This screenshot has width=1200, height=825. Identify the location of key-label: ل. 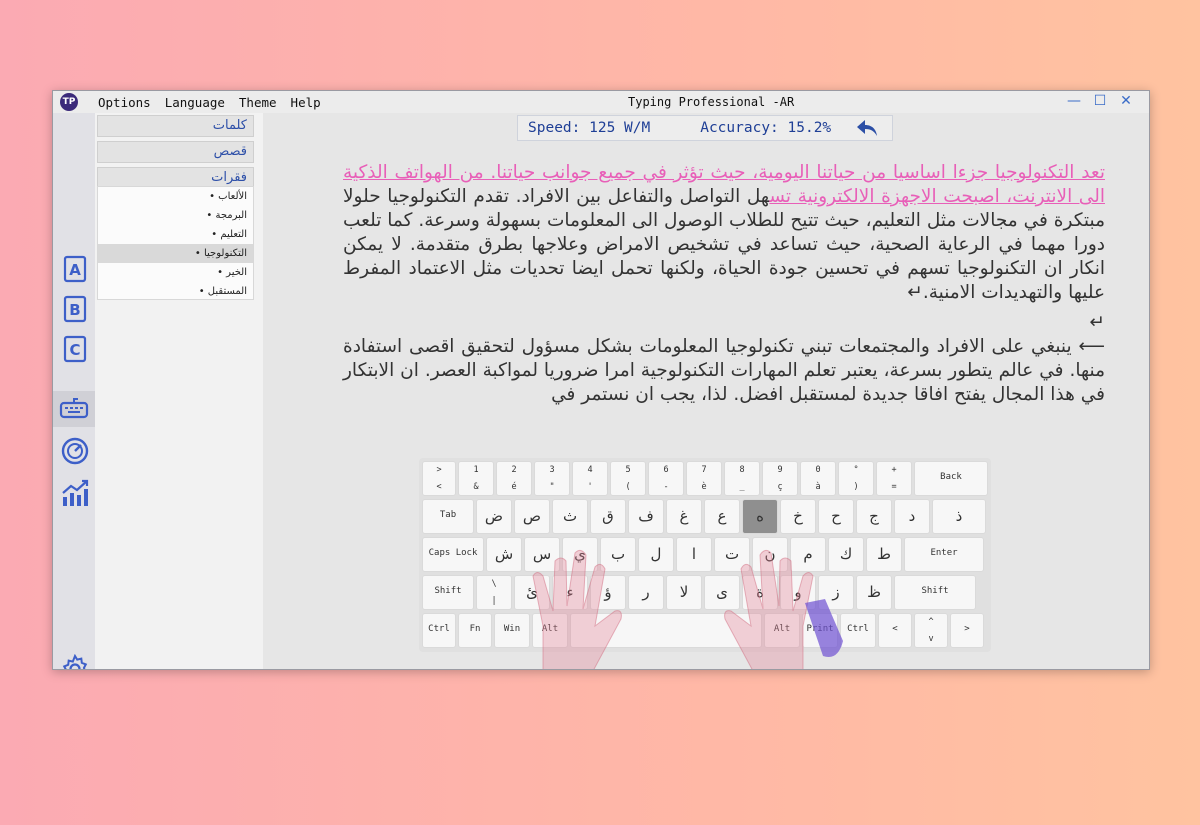
(656, 554).